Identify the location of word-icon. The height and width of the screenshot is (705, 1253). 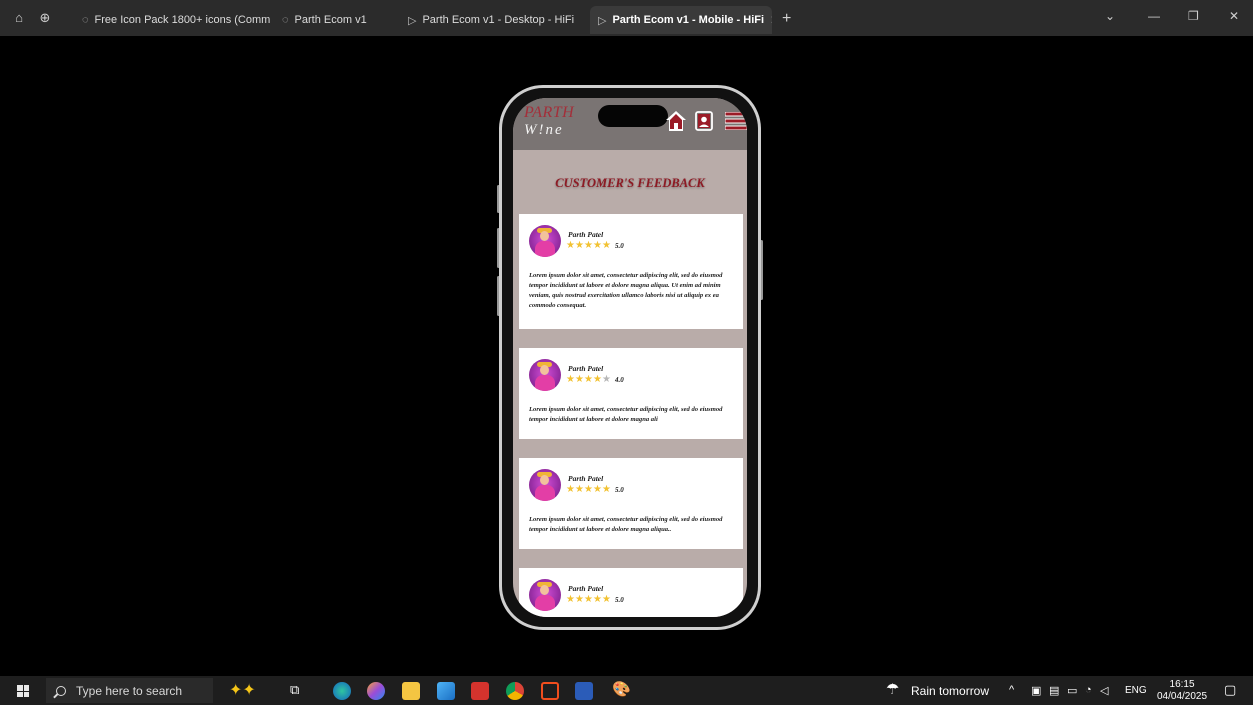
(584, 691).